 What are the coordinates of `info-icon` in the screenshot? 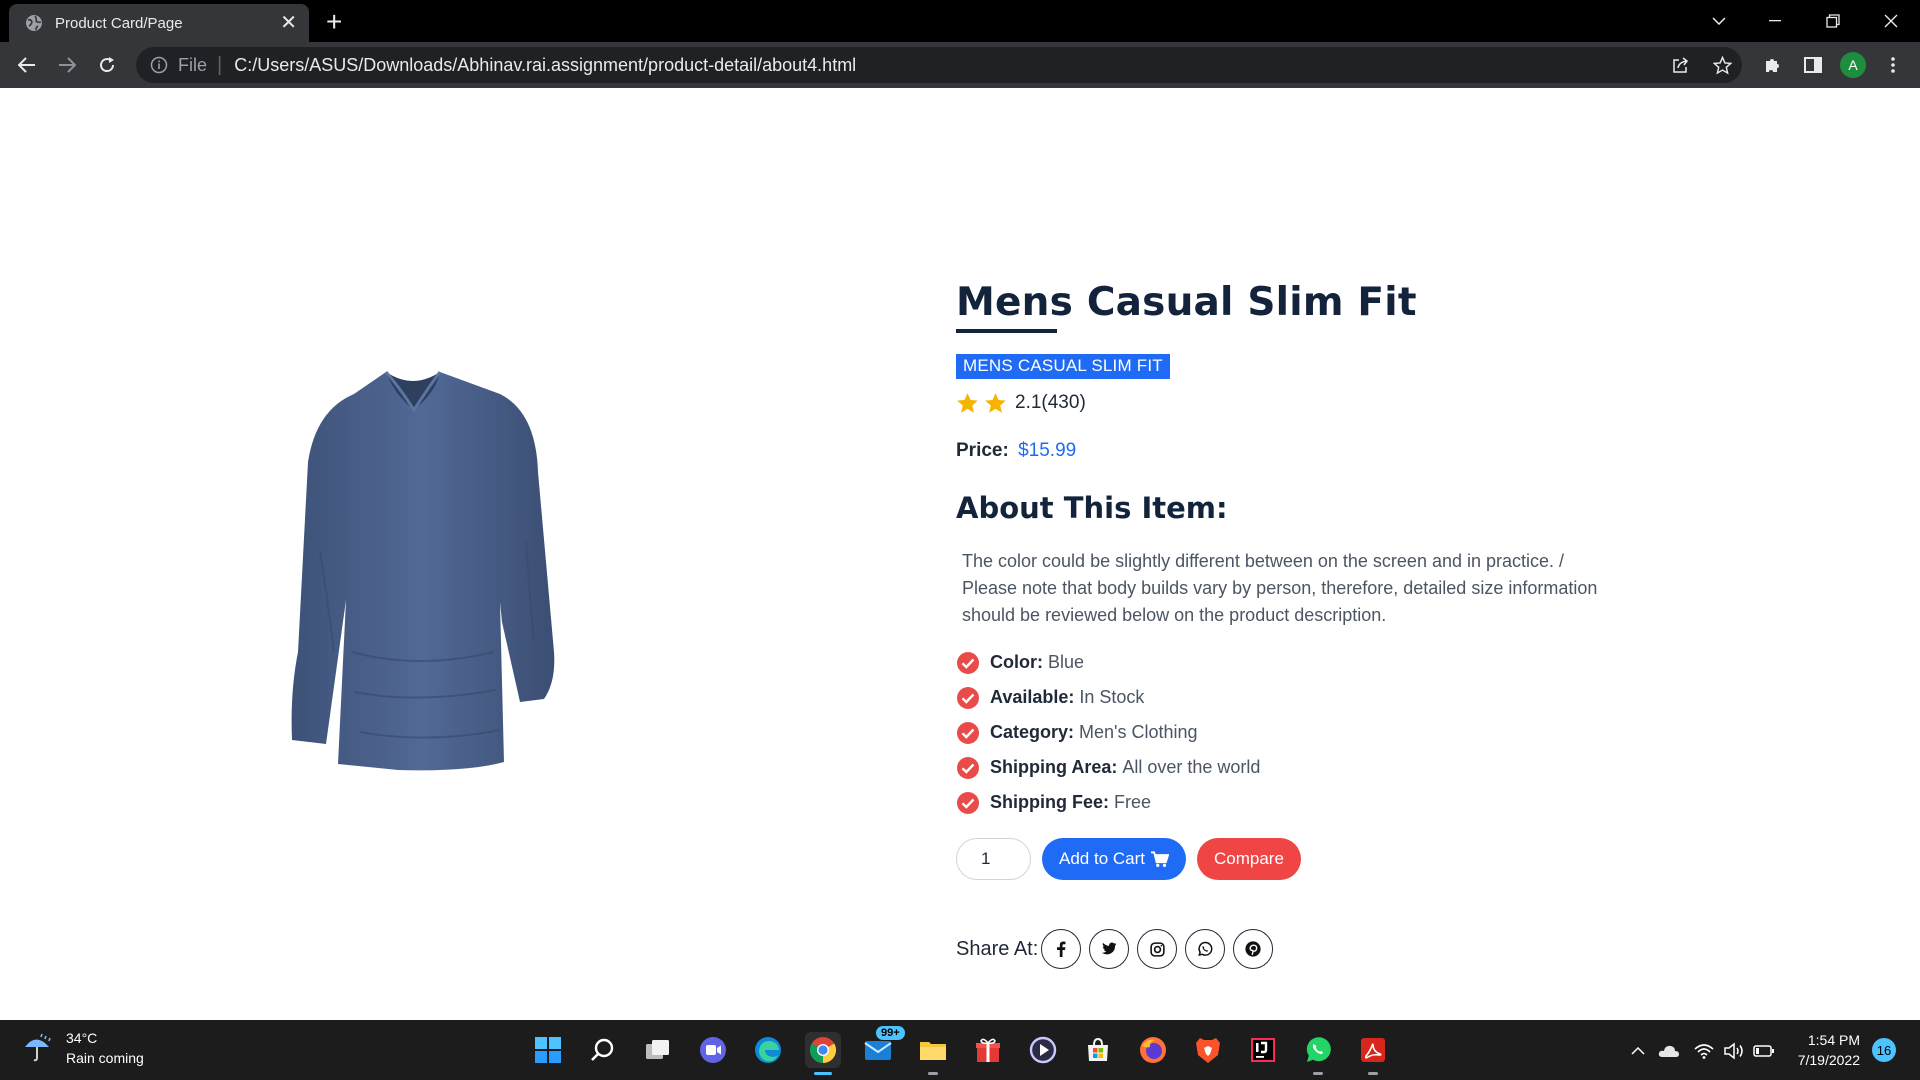 It's located at (159, 65).